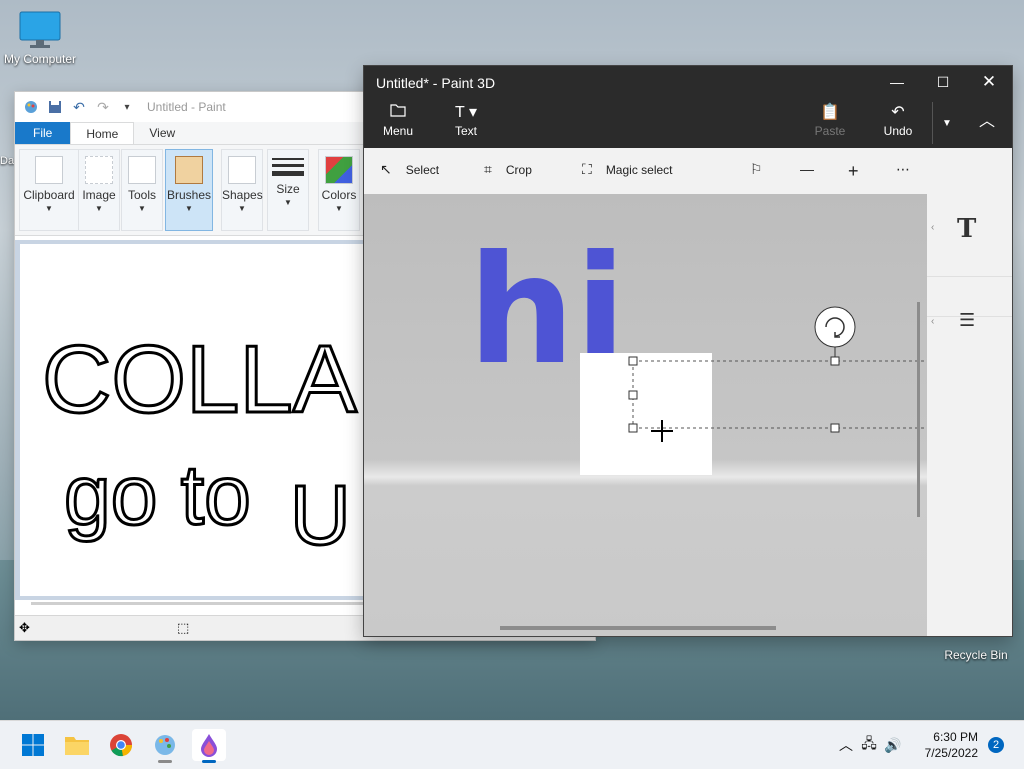 The width and height of the screenshot is (1024, 769). What do you see at coordinates (288, 190) in the screenshot?
I see `group-size: Size ▼` at bounding box center [288, 190].